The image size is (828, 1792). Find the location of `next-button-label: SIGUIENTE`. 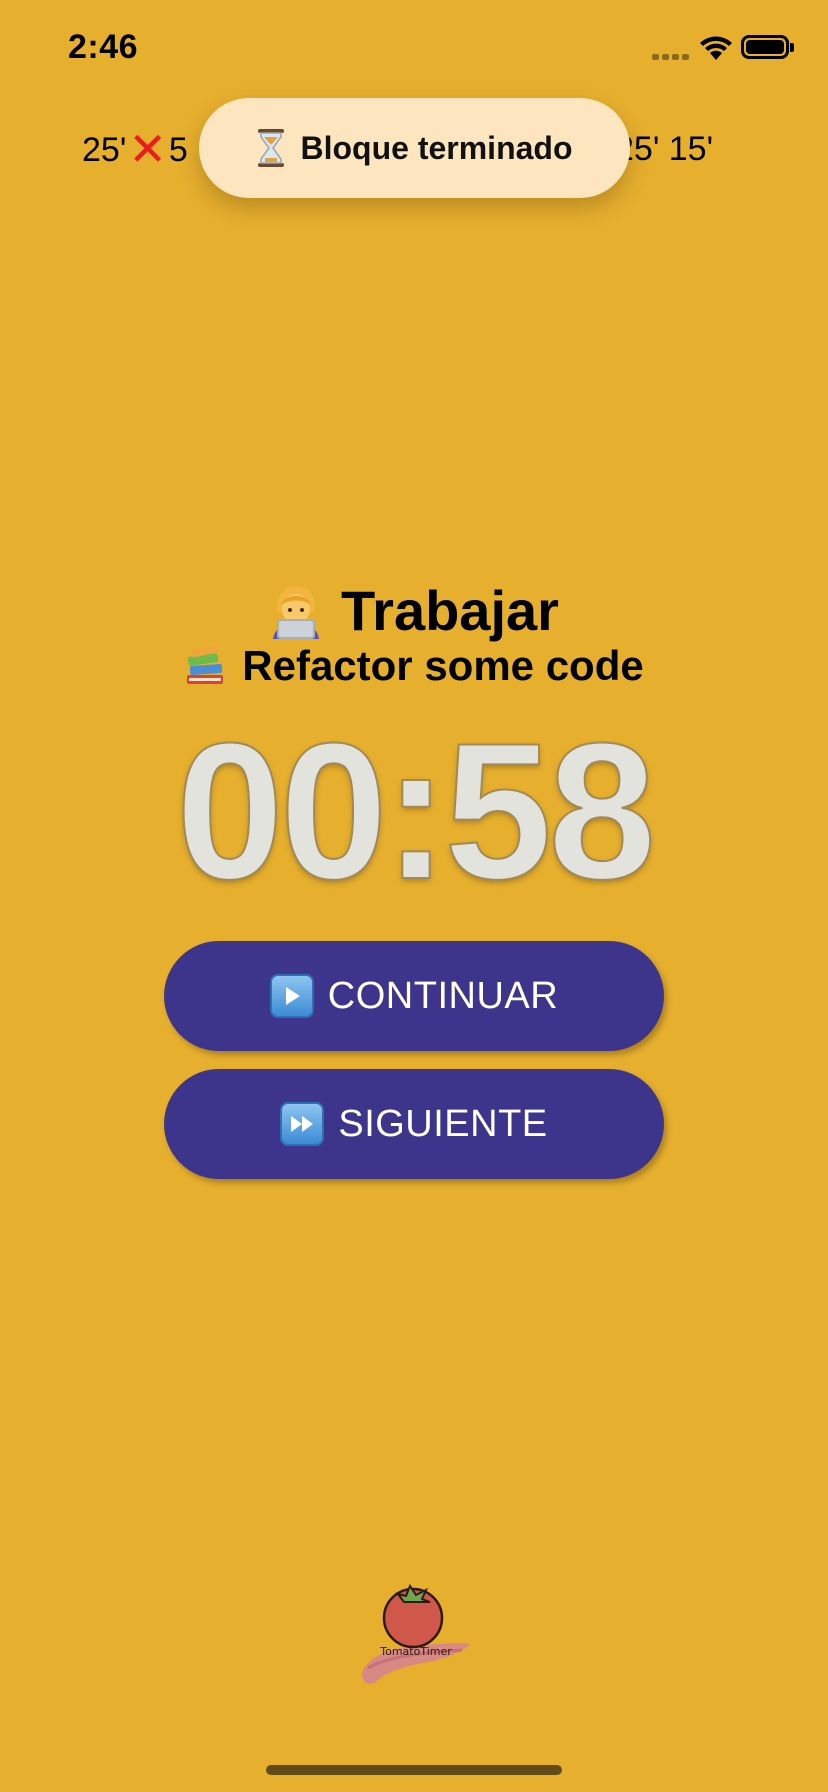

next-button-label: SIGUIENTE is located at coordinates (443, 1123).